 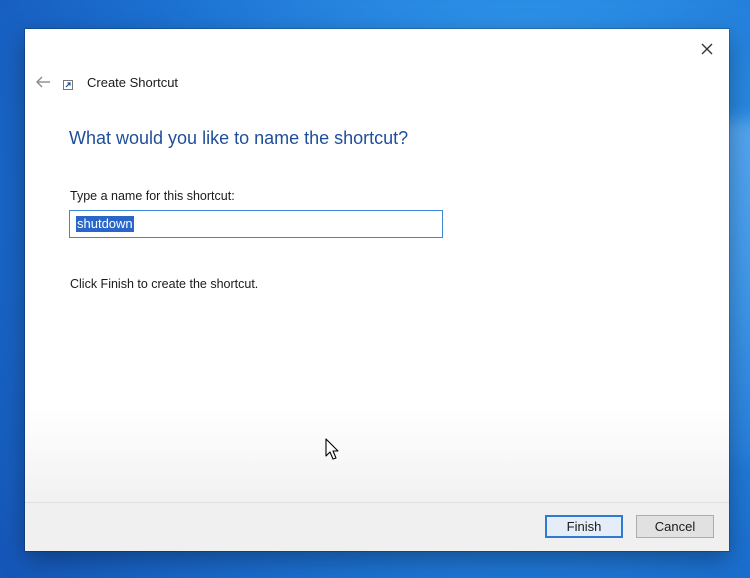 I want to click on shortcut-name-input: shutdown, so click(x=256, y=224).